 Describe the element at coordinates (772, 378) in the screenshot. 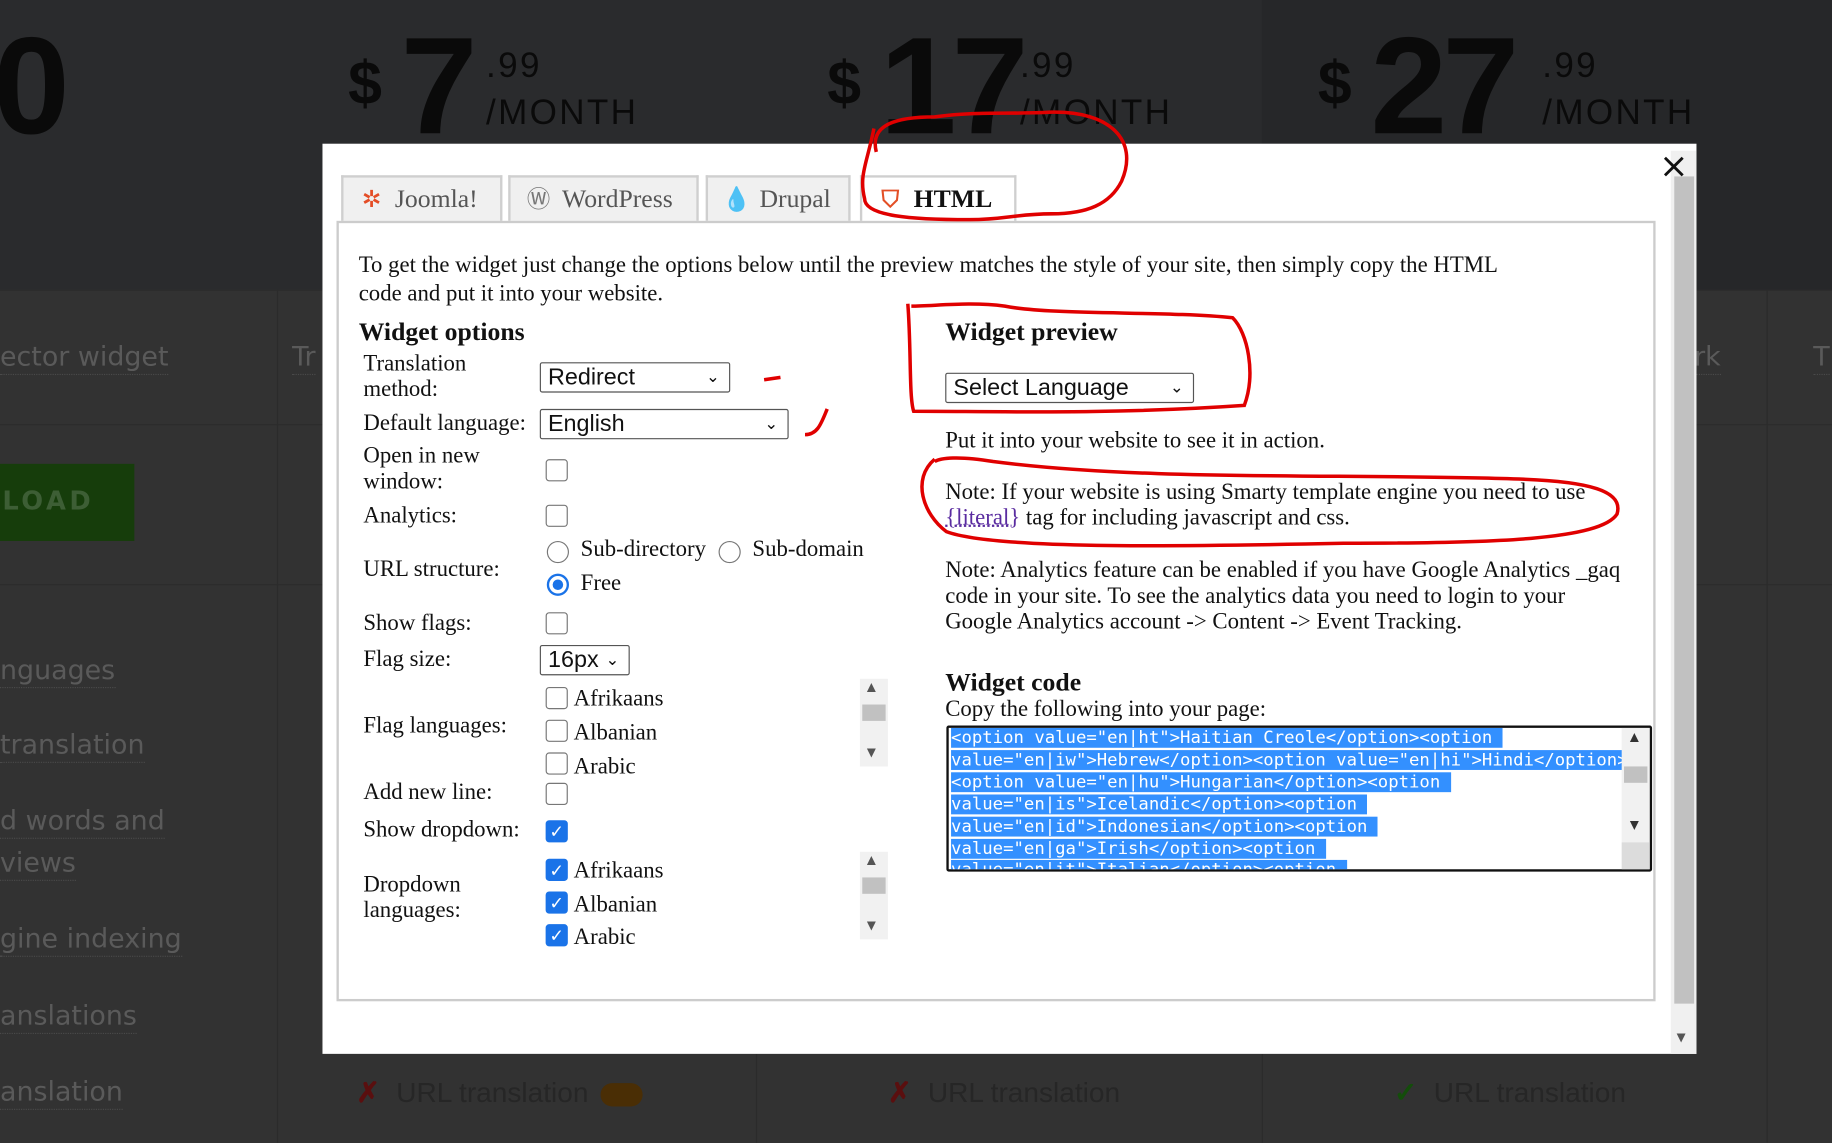

I see `annotation-dash` at that location.